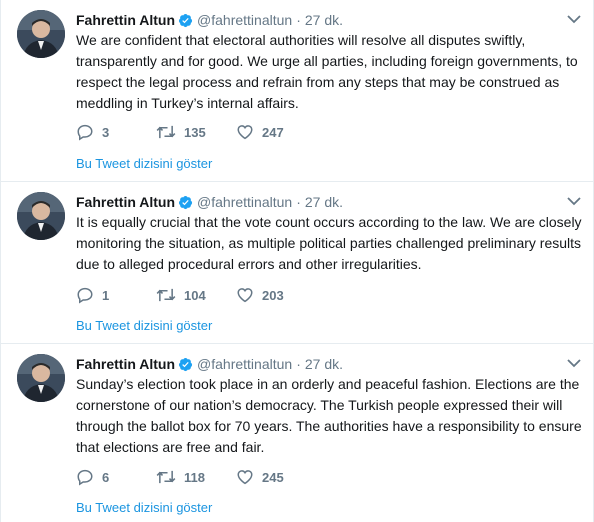 This screenshot has height=522, width=594. Describe the element at coordinates (106, 132) in the screenshot. I see `reply-count: 3` at that location.